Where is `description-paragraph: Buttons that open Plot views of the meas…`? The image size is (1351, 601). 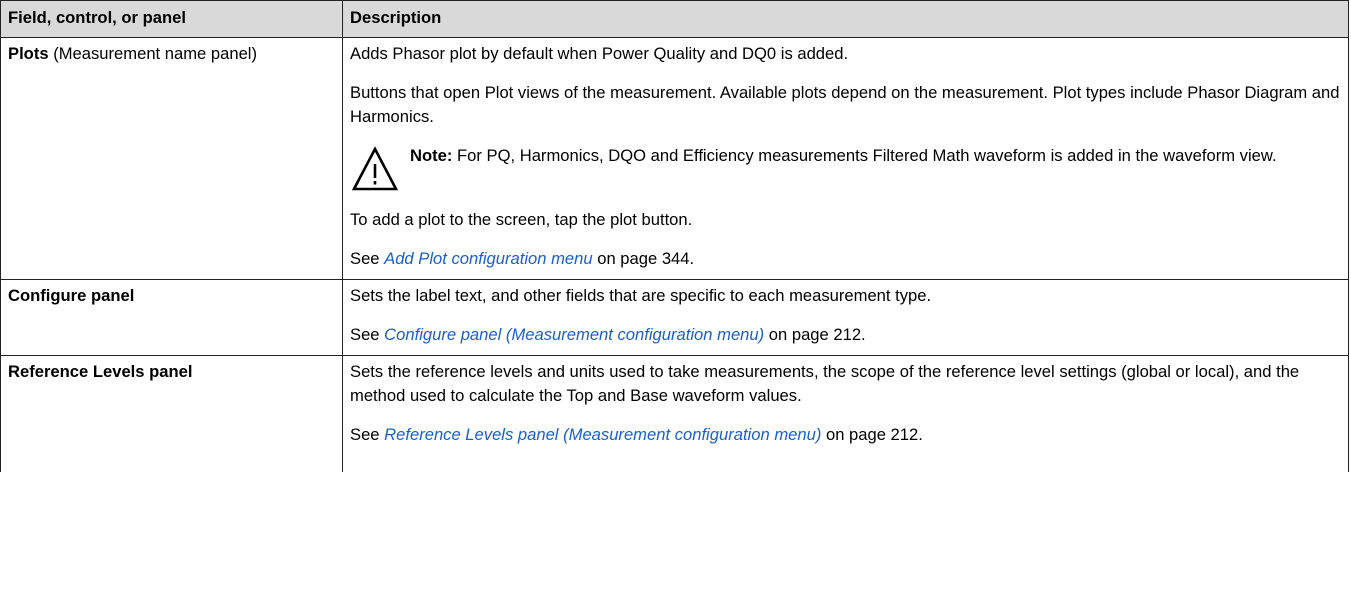 description-paragraph: Buttons that open Plot views of the meas… is located at coordinates (845, 104).